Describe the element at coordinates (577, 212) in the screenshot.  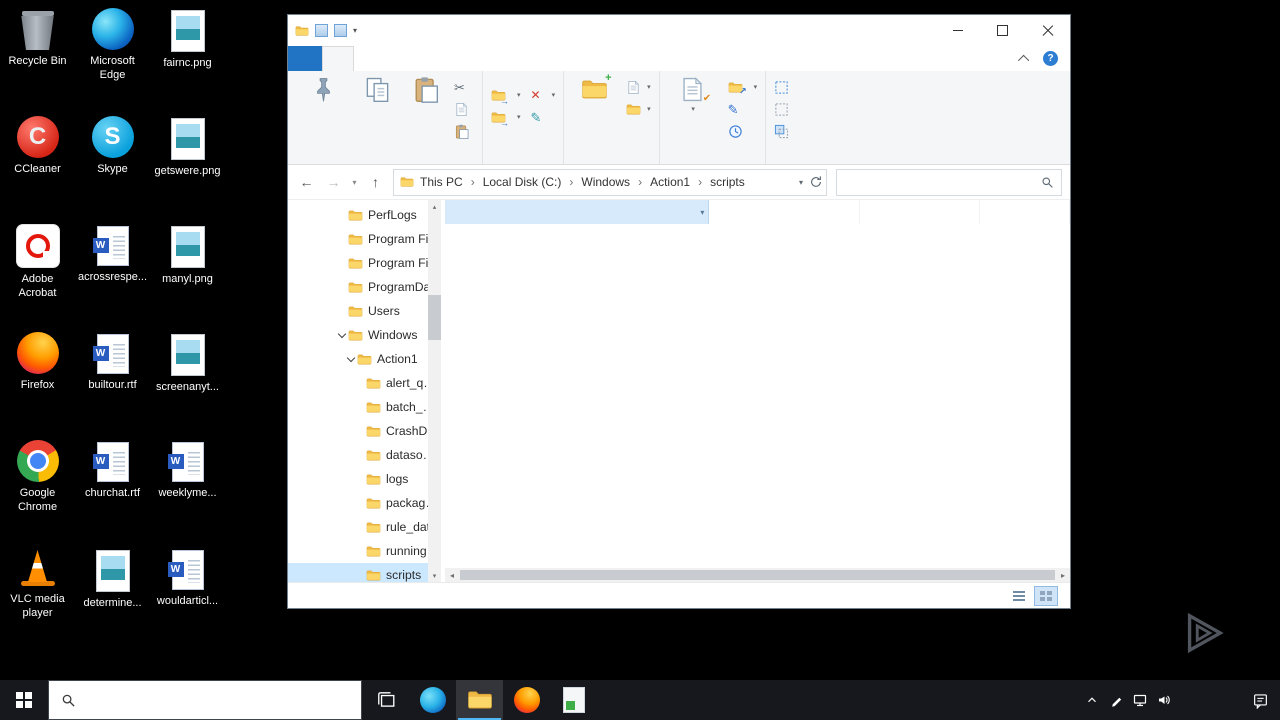
I see `column-header-name: ▾` at that location.